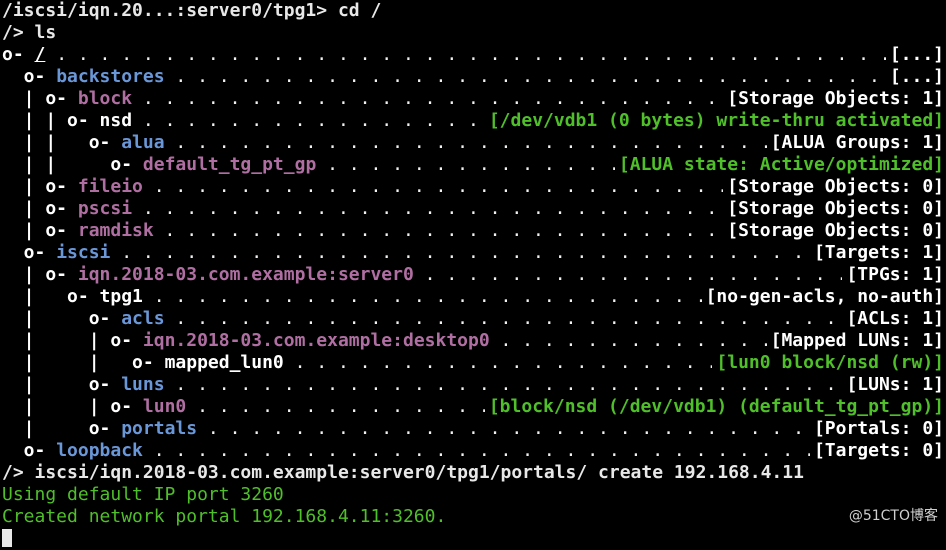 This screenshot has height=550, width=946. I want to click on node-status: [Targets: 0], so click(876, 451).